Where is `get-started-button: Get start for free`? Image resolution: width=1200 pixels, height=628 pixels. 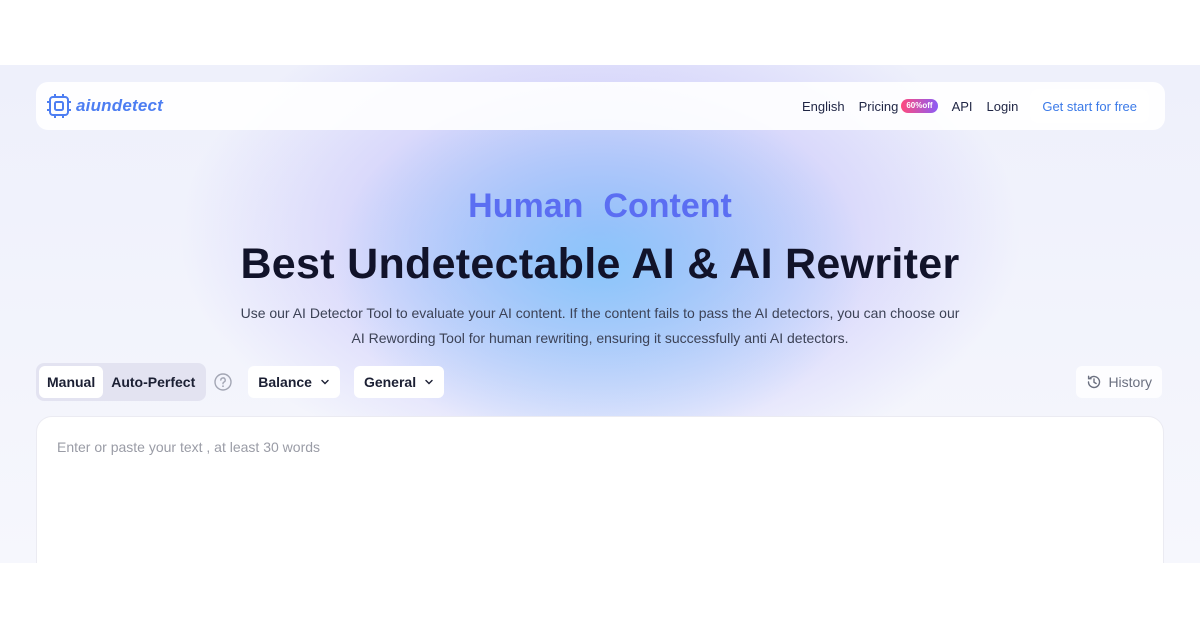 get-started-button: Get start for free is located at coordinates (1089, 106).